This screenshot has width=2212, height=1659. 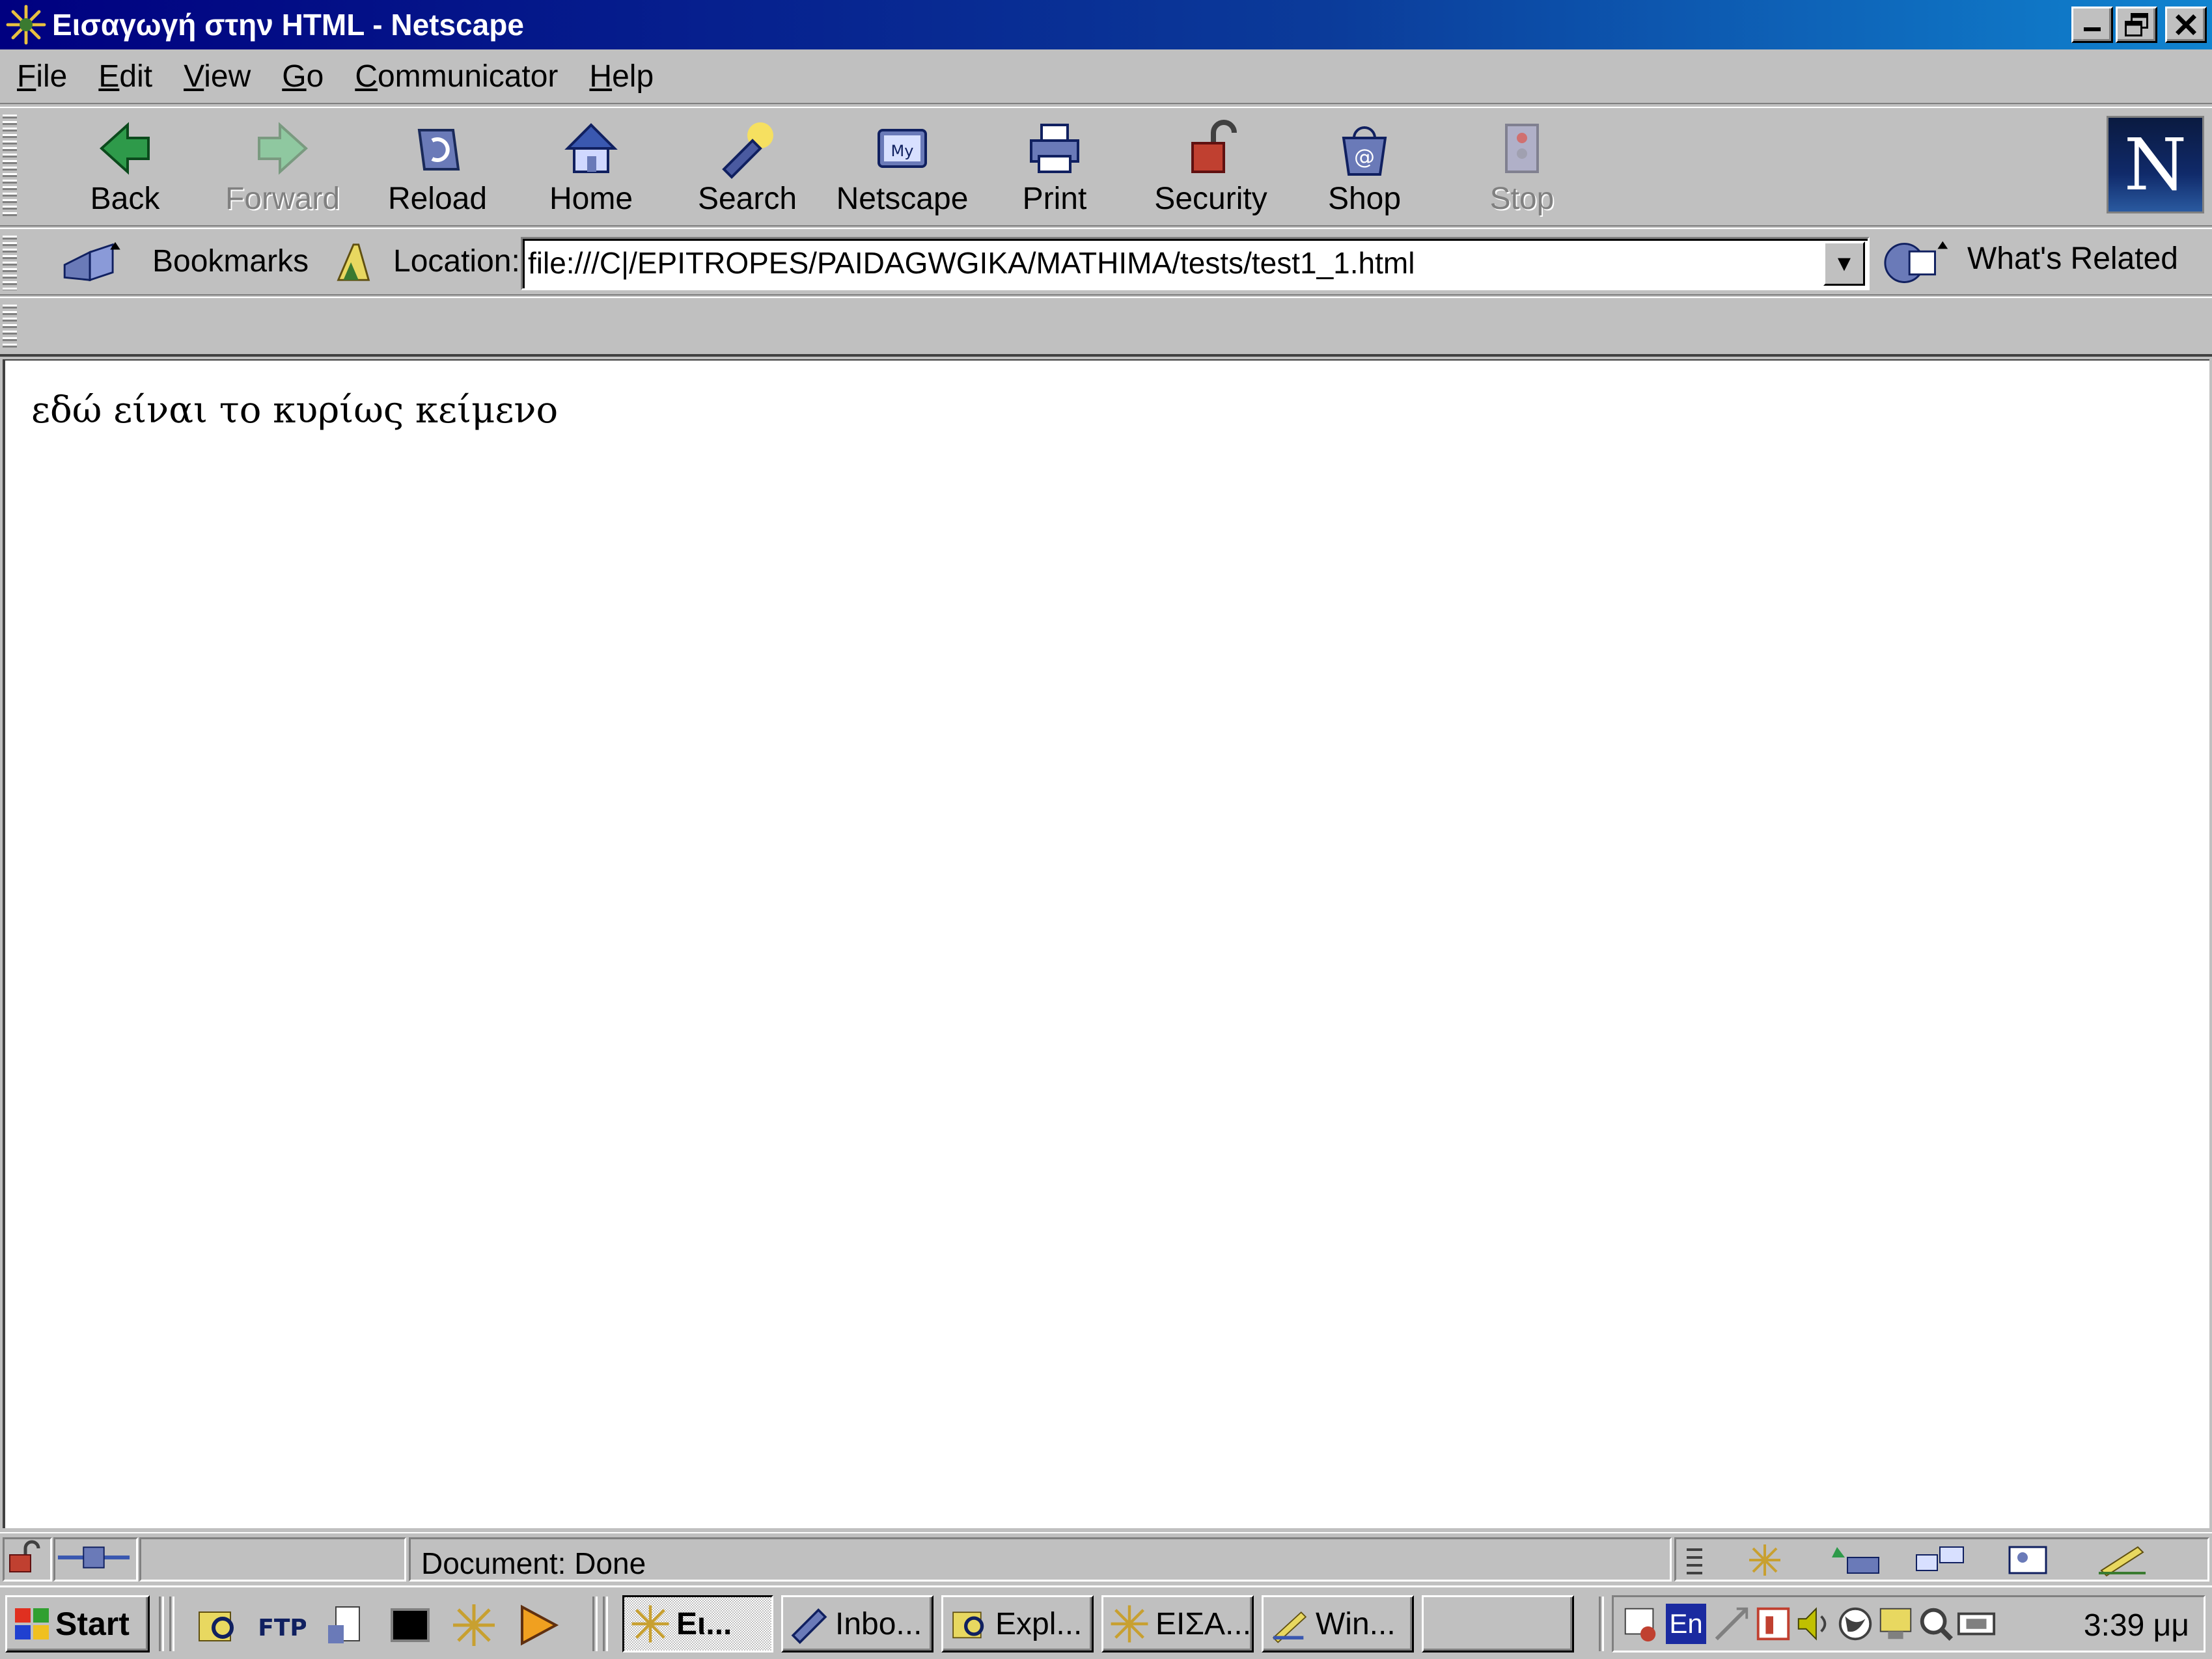 What do you see at coordinates (533, 1563) in the screenshot?
I see `status-text: Document: Done` at bounding box center [533, 1563].